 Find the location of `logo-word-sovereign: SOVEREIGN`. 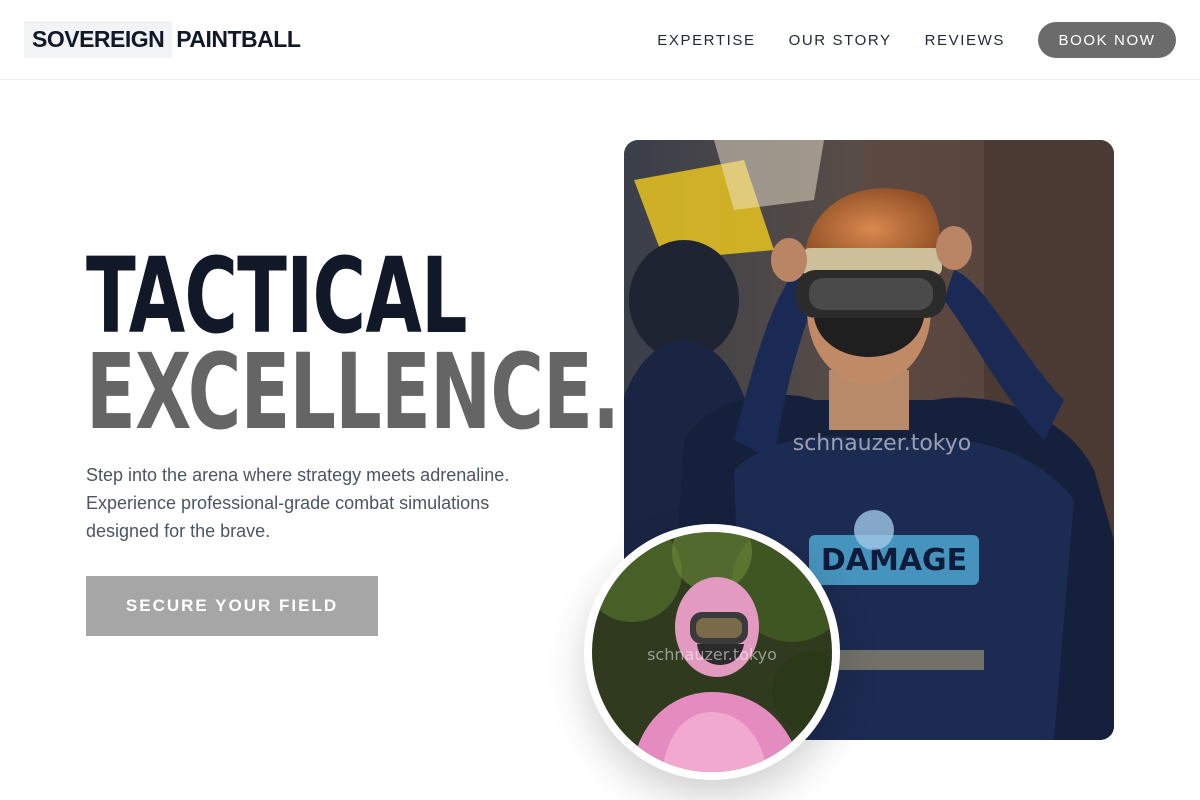

logo-word-sovereign: SOVEREIGN is located at coordinates (98, 39).